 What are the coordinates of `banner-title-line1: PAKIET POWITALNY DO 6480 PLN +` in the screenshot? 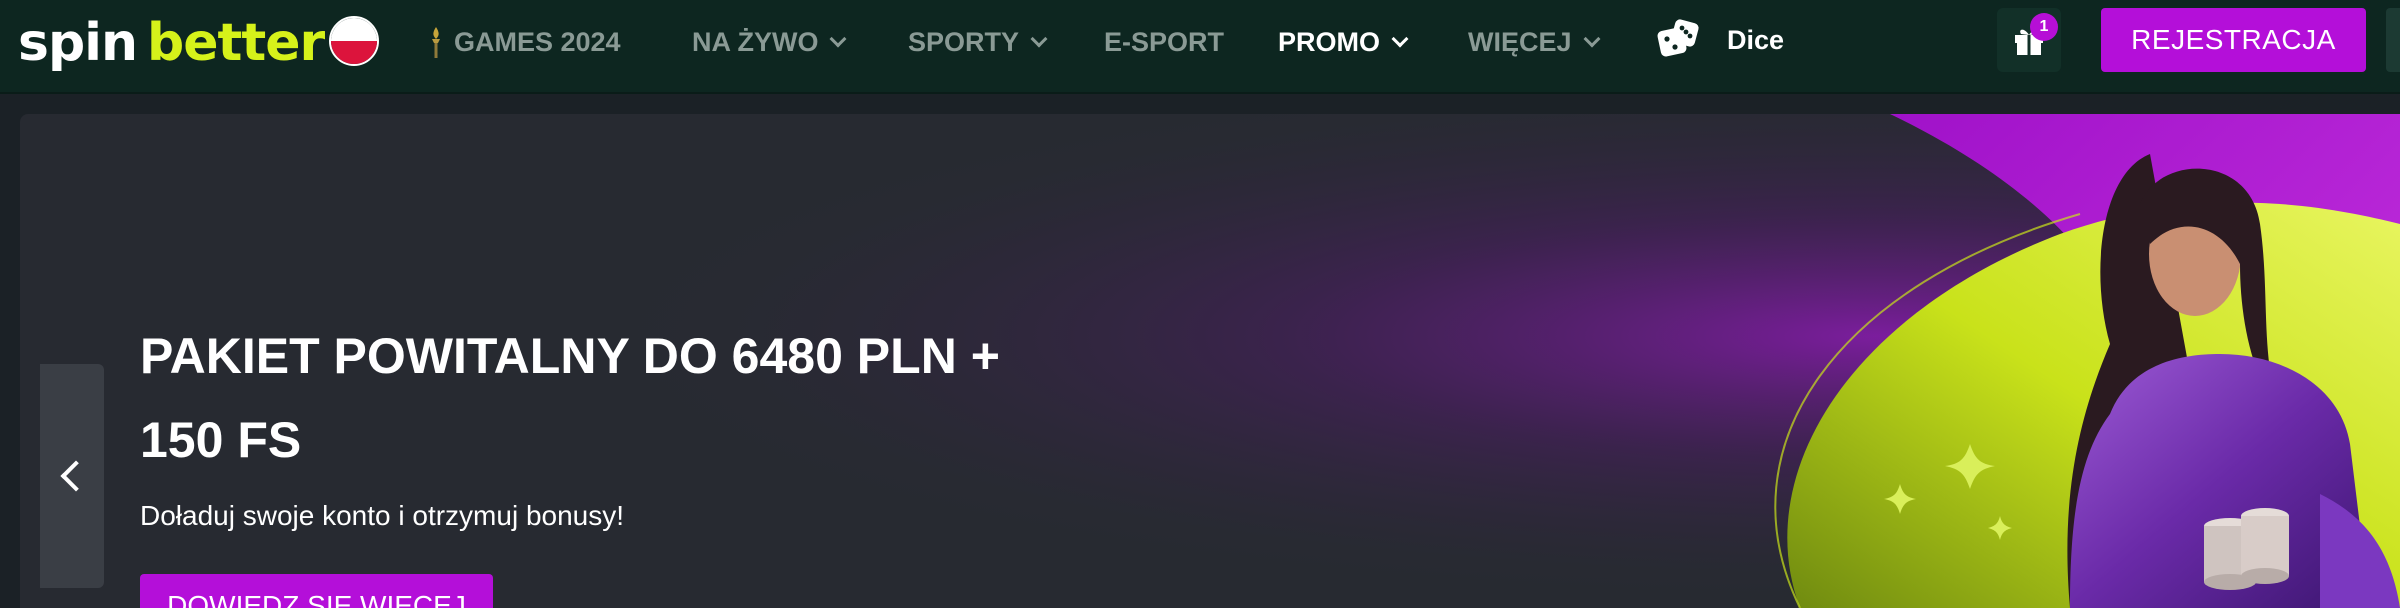 It's located at (570, 356).